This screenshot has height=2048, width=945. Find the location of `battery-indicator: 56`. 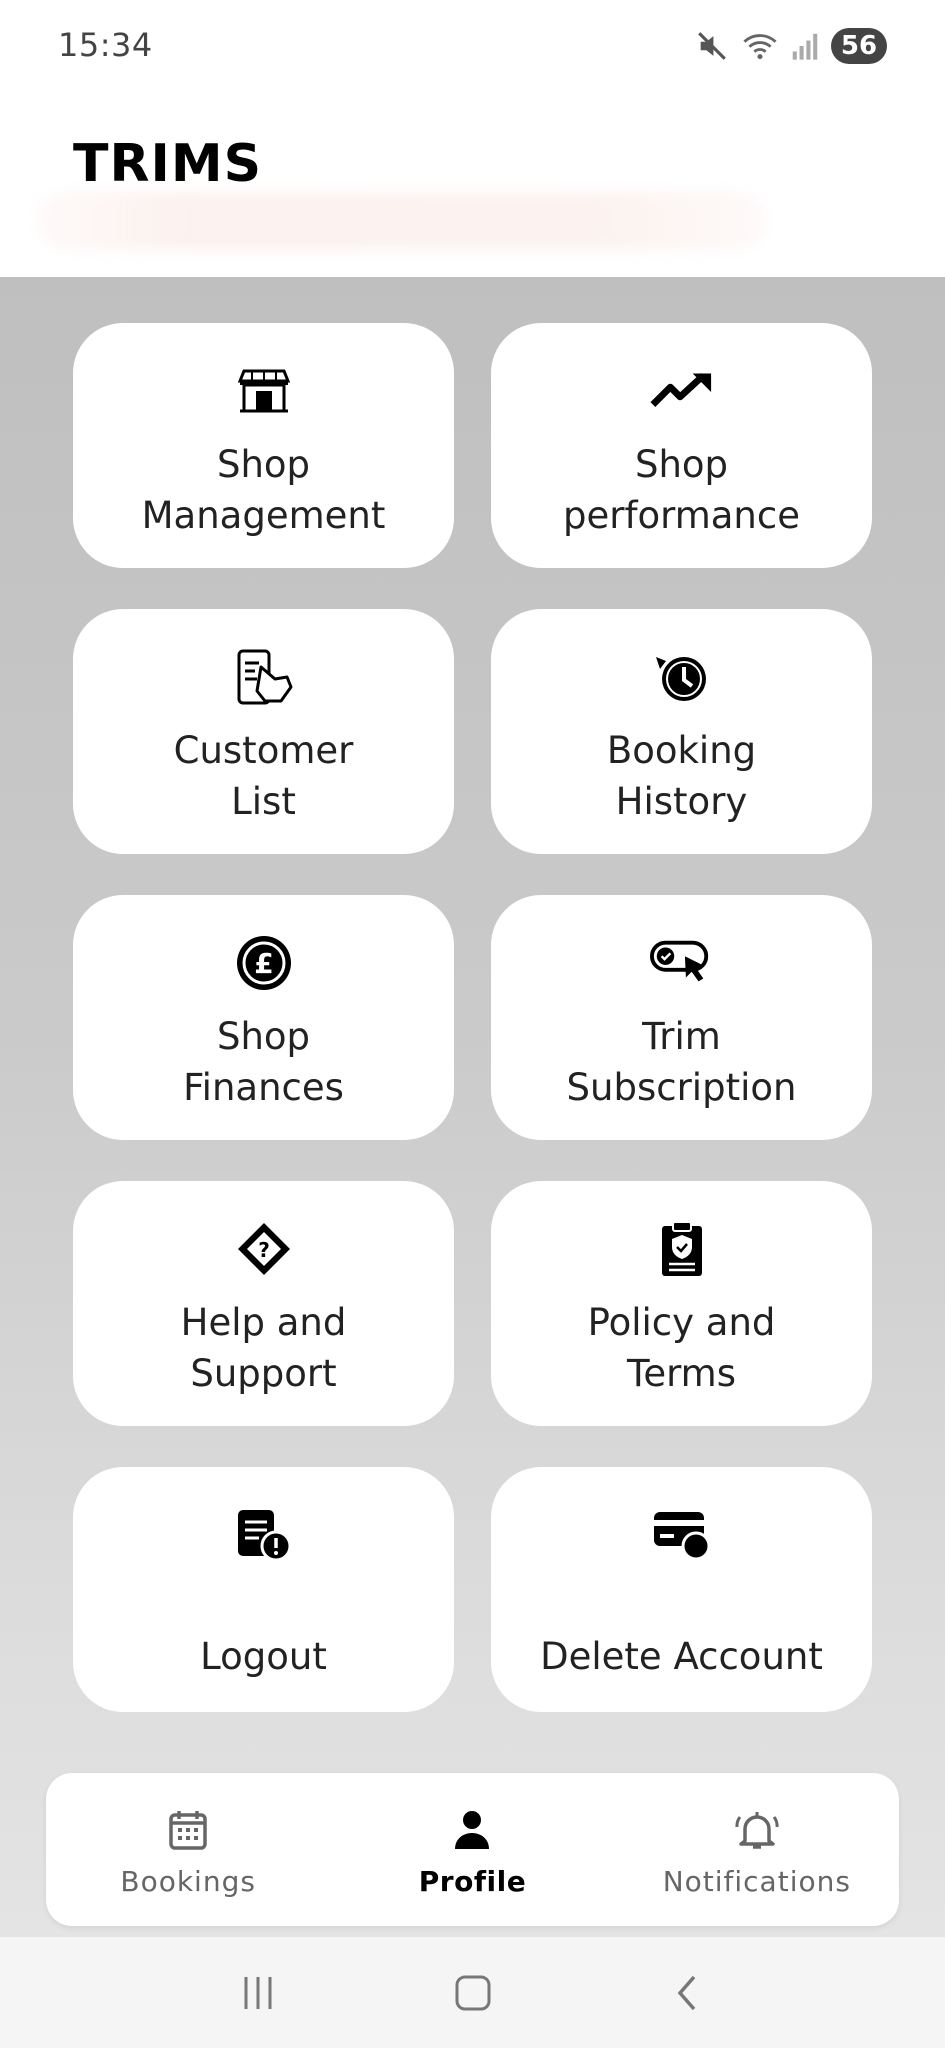

battery-indicator: 56 is located at coordinates (859, 46).